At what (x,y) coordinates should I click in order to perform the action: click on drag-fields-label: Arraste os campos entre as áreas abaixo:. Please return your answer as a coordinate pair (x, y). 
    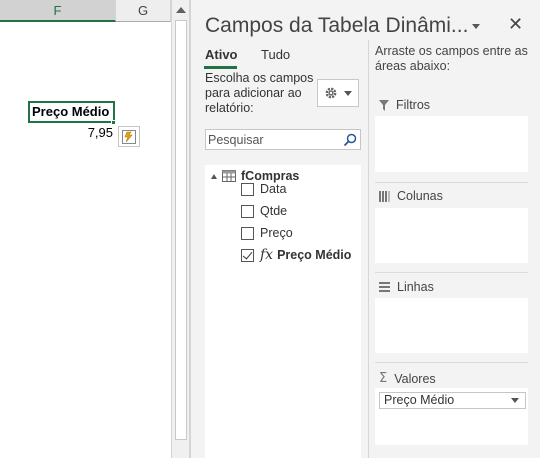
    Looking at the image, I should click on (451, 58).